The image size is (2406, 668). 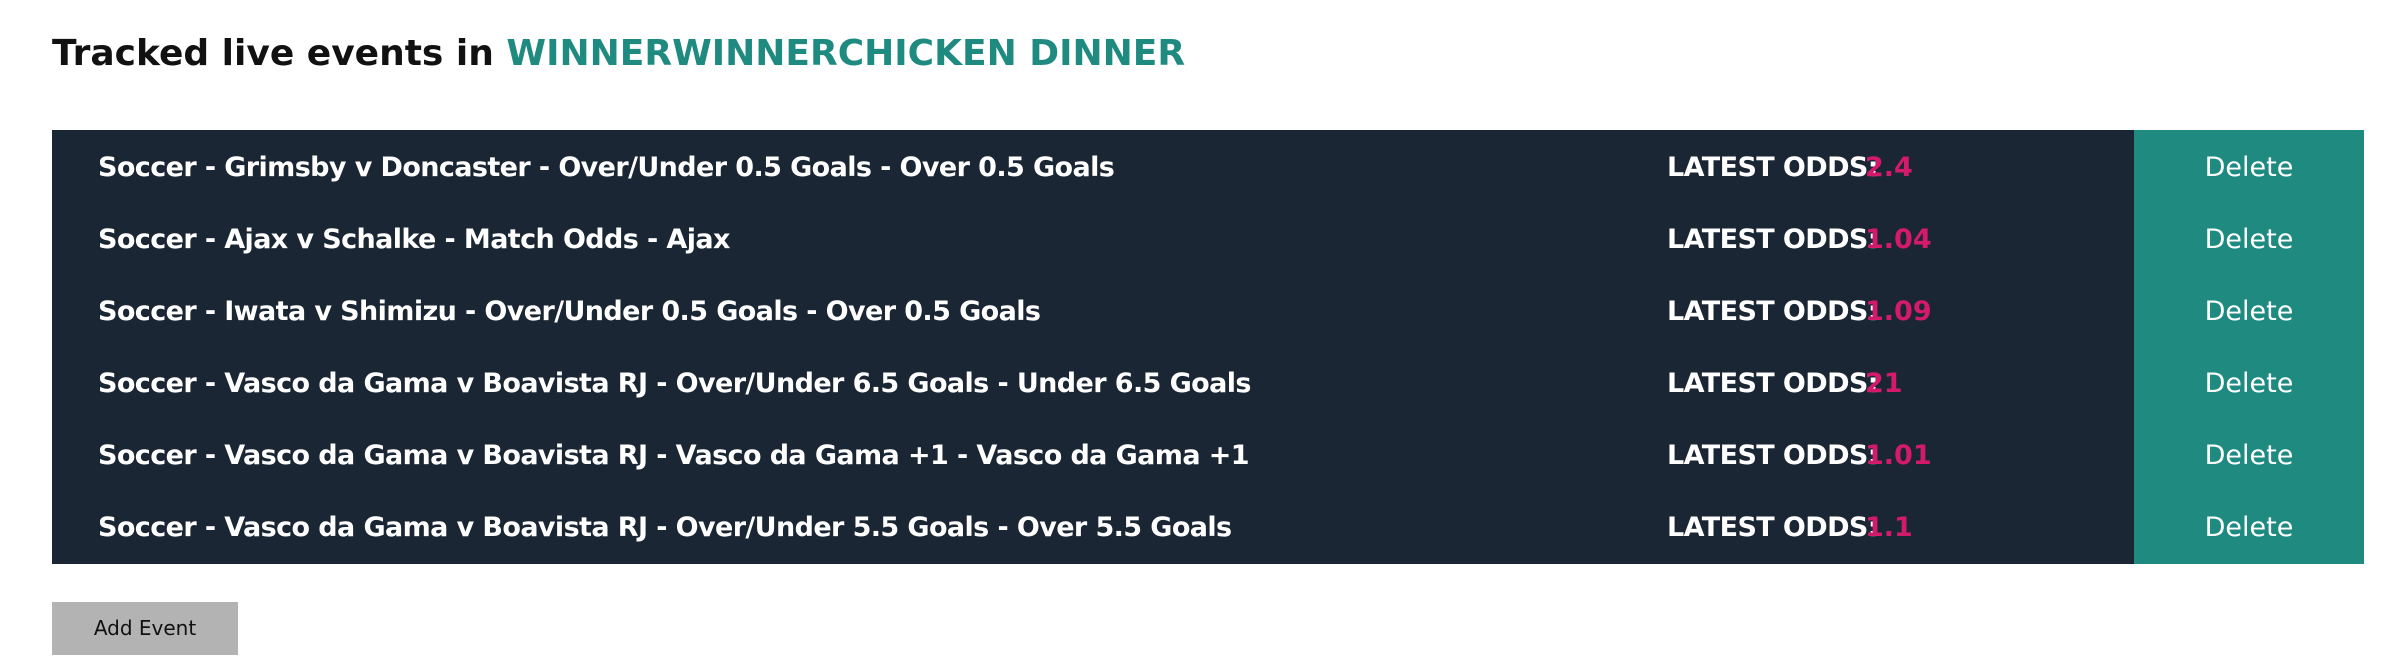 I want to click on odds-value: 1.1, so click(x=1889, y=527).